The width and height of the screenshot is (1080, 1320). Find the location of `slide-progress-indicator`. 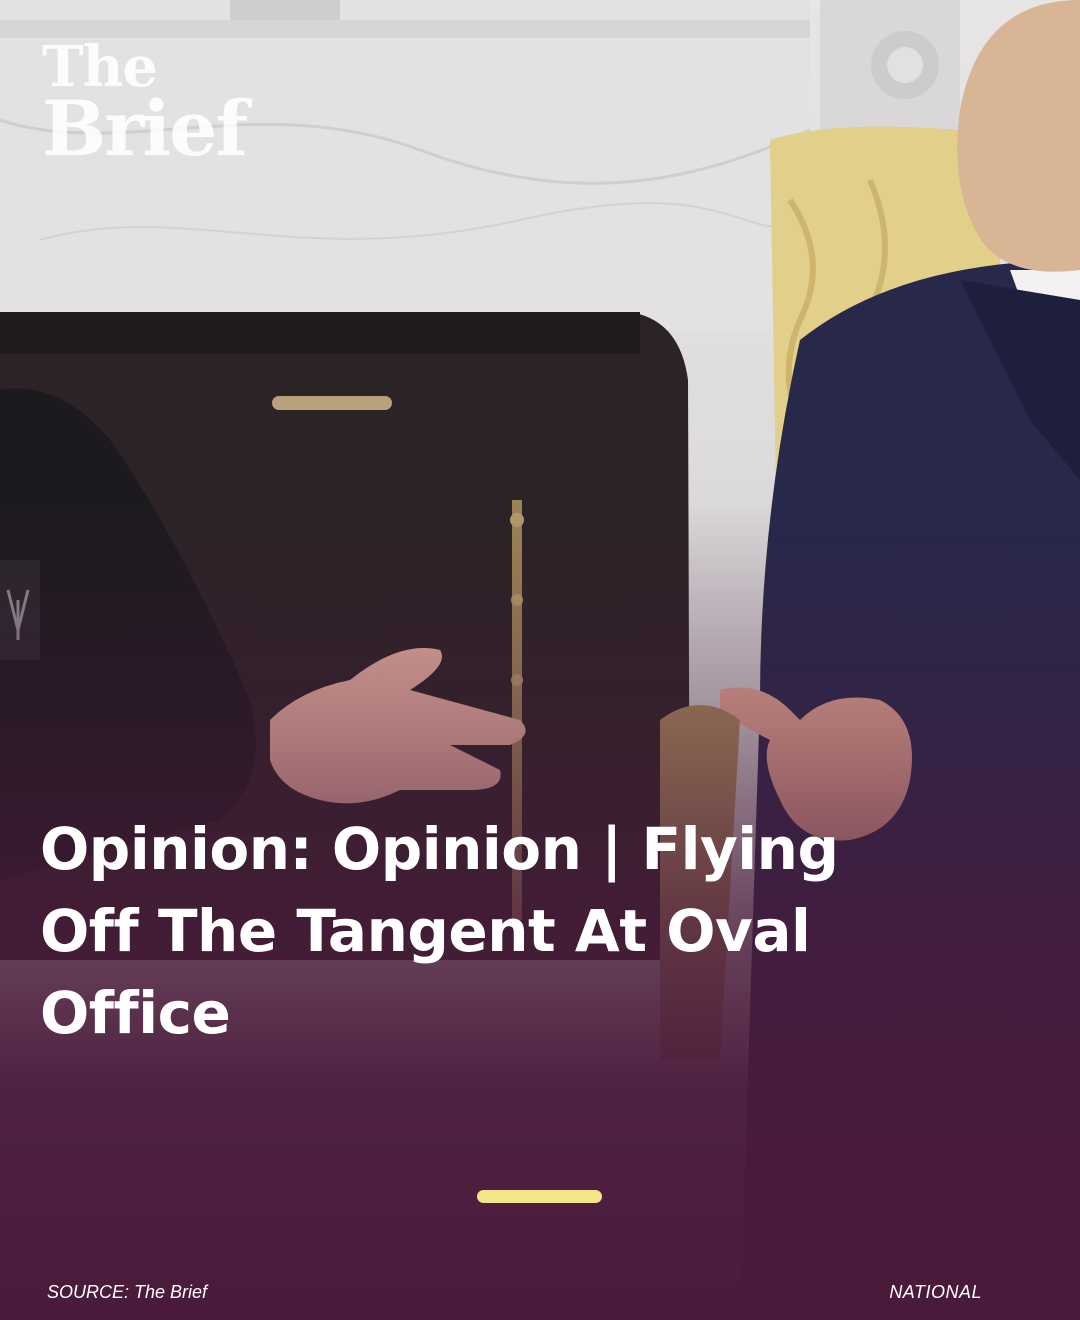

slide-progress-indicator is located at coordinates (539, 1196).